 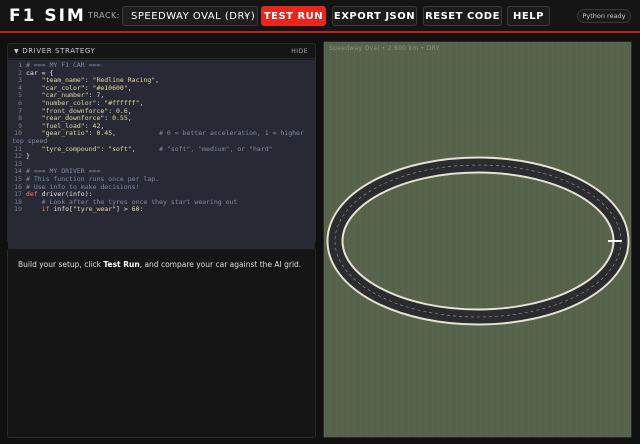 I want to click on code-token: info[, so click(x=61, y=209).